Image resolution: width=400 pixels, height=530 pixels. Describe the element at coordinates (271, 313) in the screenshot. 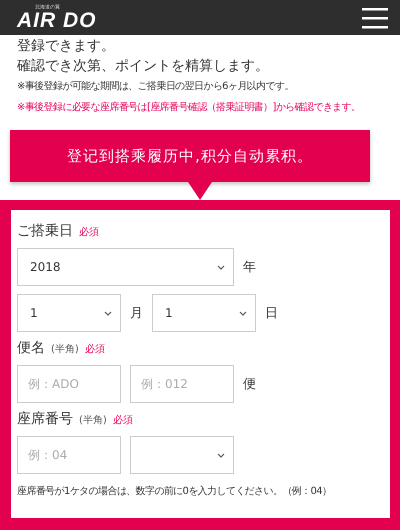

I see `unit-label: 日` at that location.